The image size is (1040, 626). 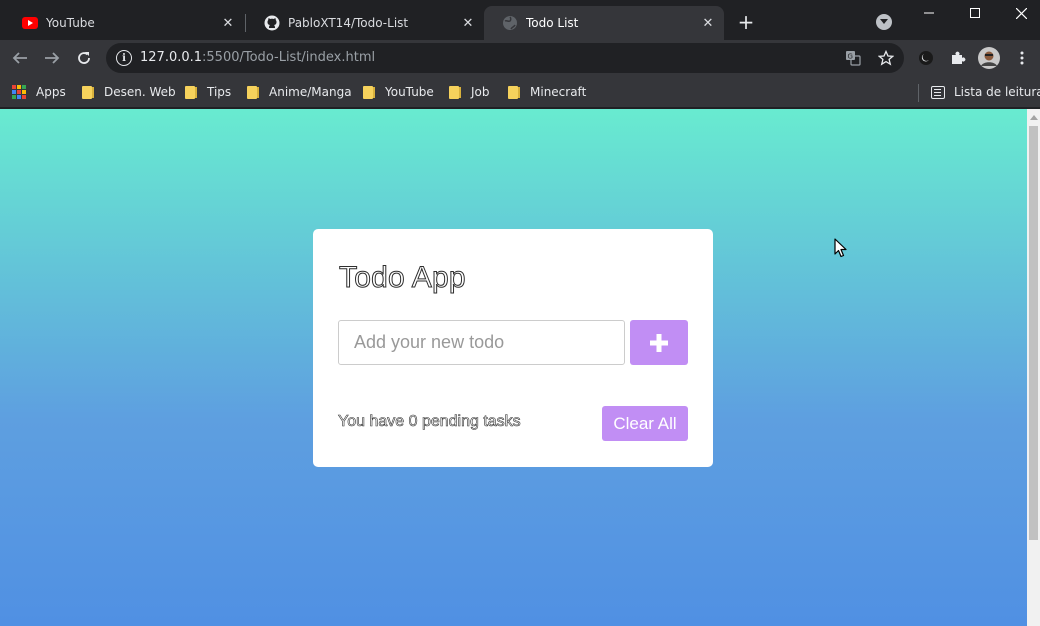 I want to click on bookmarks-divider, so click(x=918, y=93).